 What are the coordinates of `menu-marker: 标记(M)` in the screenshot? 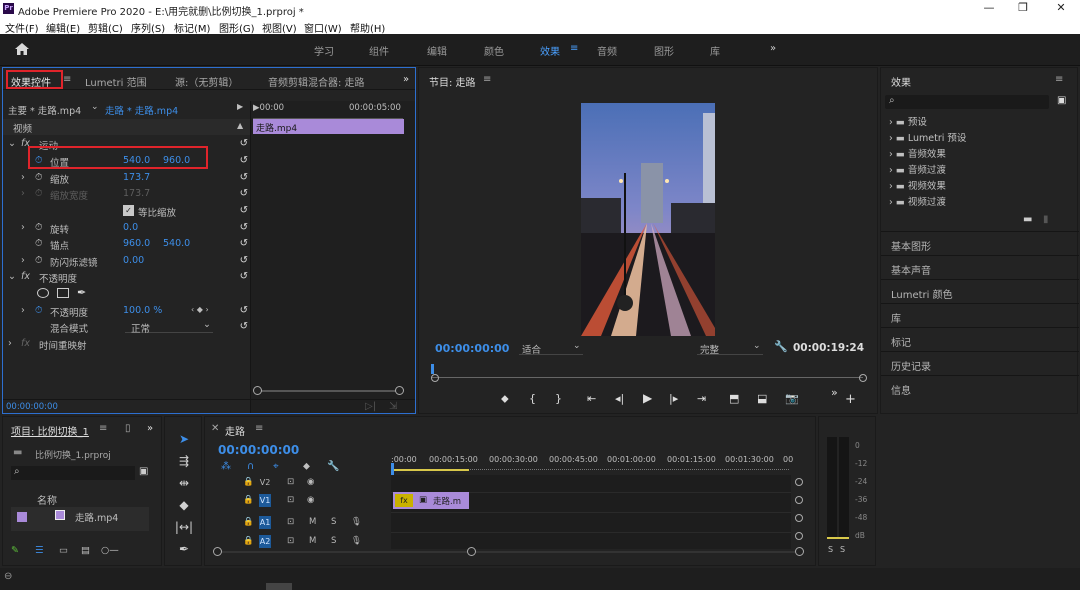 It's located at (192, 27).